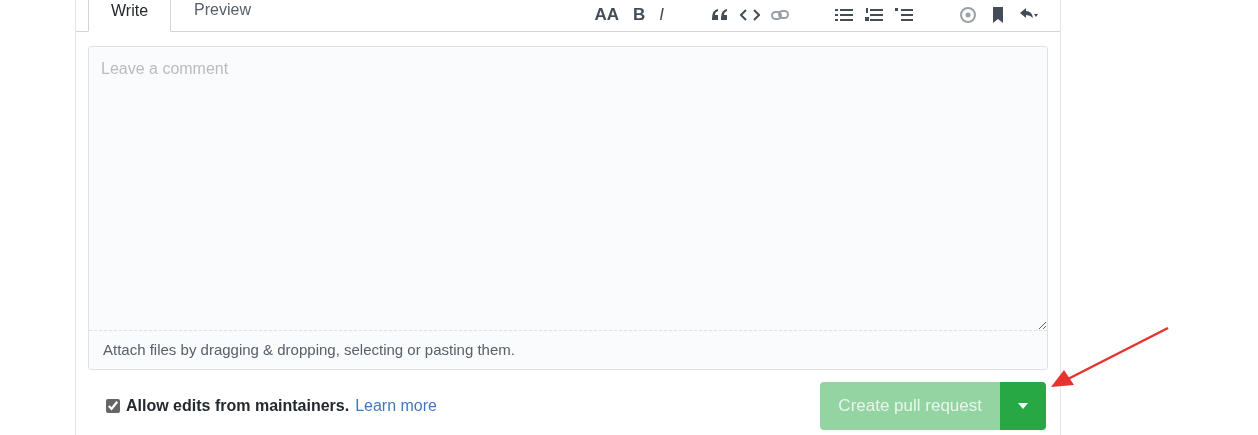 This screenshot has height=435, width=1258. Describe the element at coordinates (968, 15) in the screenshot. I see `mention-icon` at that location.